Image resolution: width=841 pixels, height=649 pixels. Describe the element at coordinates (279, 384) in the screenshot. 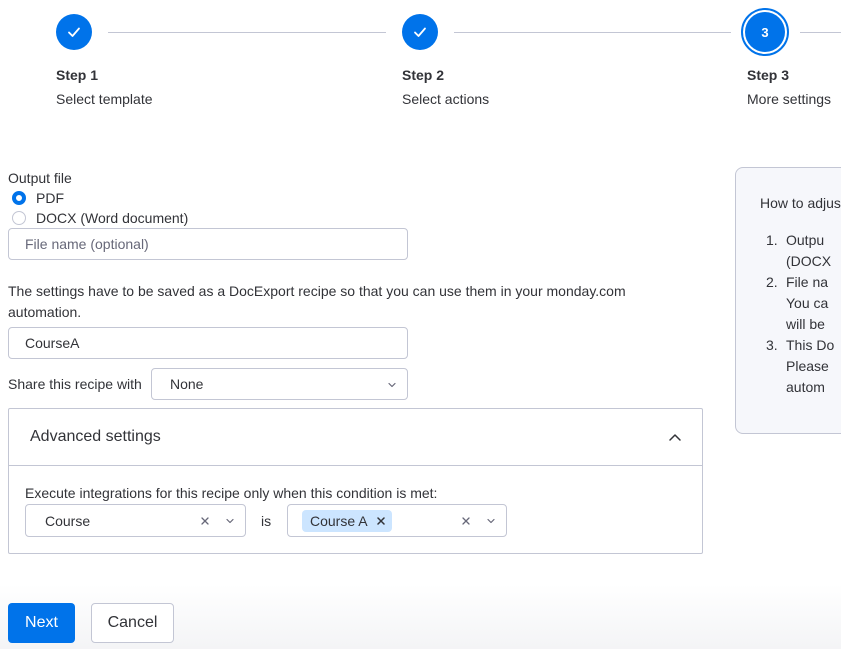

I see `share-select: None` at that location.